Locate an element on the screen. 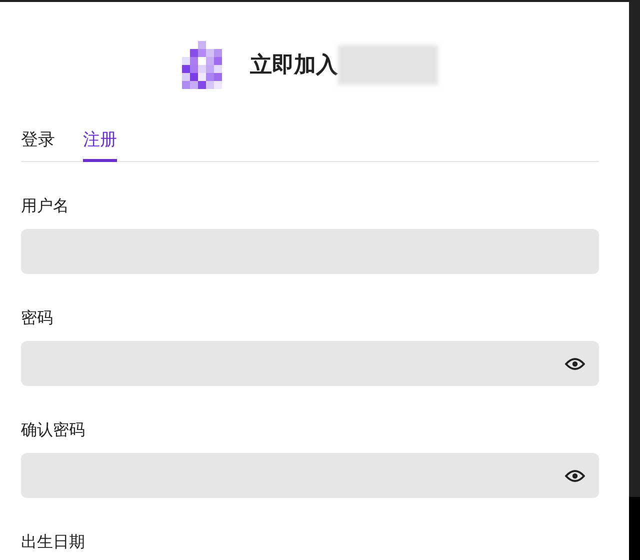 This screenshot has height=560, width=640. field-label: 用户名 is located at coordinates (45, 206).